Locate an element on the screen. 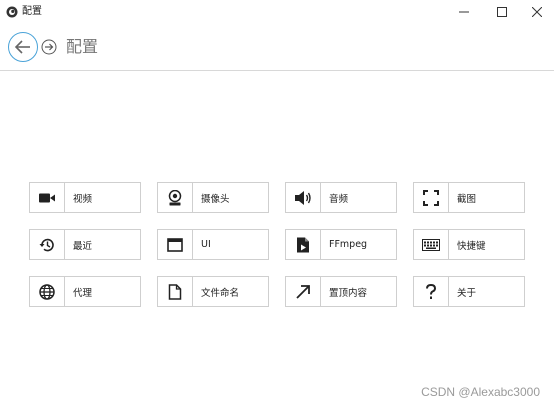 The height and width of the screenshot is (407, 554). back-button is located at coordinates (23, 47).